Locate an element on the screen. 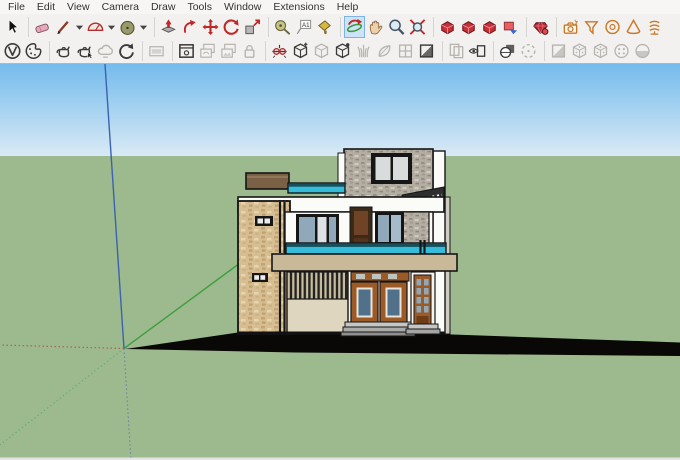  menu-draw: Draw is located at coordinates (163, 7).